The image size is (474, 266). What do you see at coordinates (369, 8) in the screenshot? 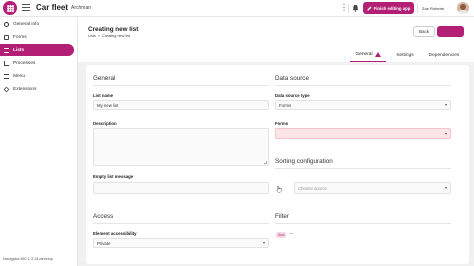
I see `edit-icon` at bounding box center [369, 8].